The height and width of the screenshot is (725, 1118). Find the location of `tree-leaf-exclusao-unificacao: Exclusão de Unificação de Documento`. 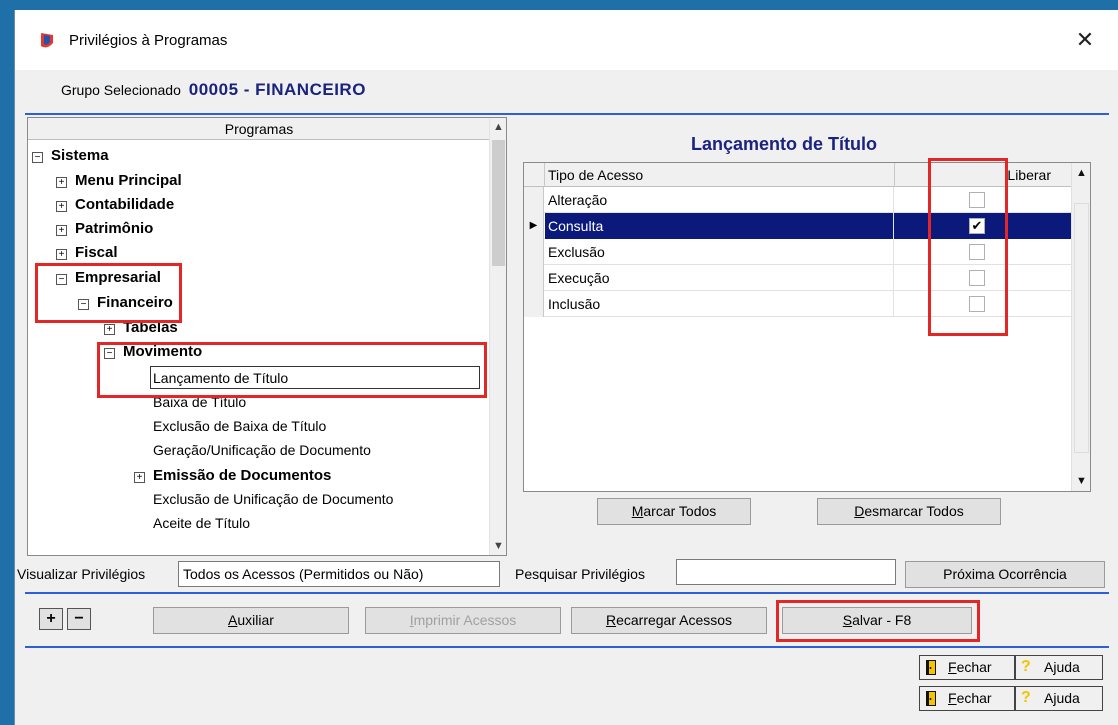

tree-leaf-exclusao-unificacao: Exclusão de Unificação de Documento is located at coordinates (273, 499).